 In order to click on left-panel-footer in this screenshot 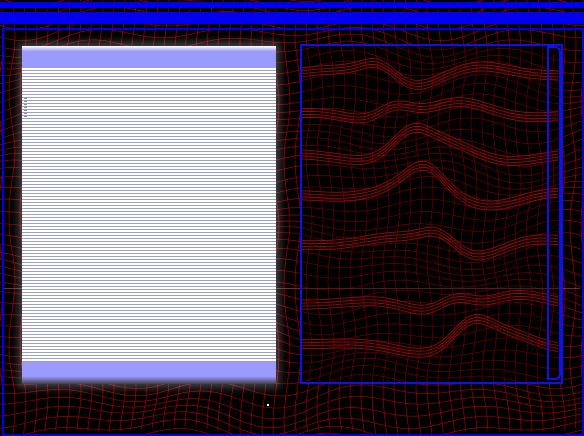, I will do `click(149, 373)`.